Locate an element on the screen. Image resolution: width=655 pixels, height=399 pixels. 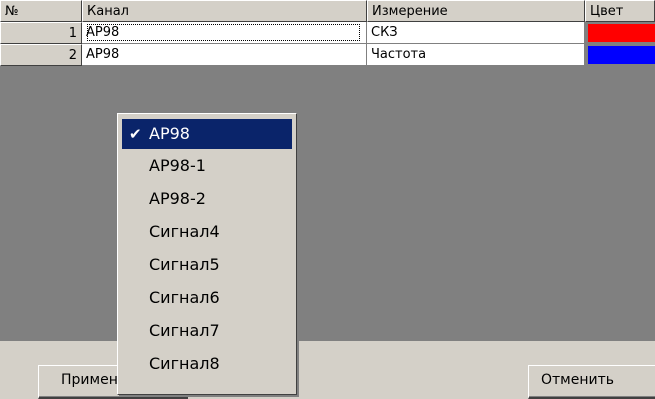
dropdown-item: Сигнал5 is located at coordinates (207, 264).